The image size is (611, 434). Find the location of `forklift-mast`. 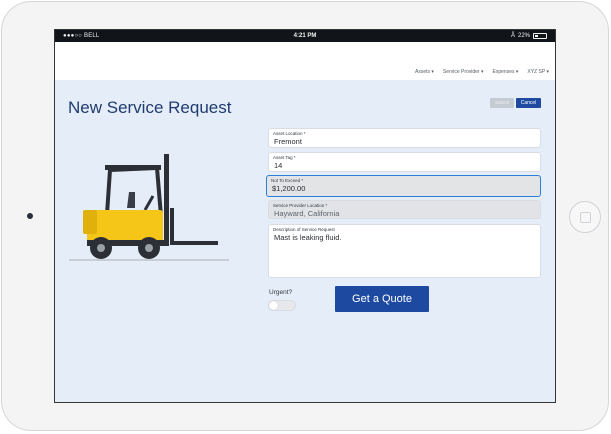

forklift-mast is located at coordinates (166, 200).